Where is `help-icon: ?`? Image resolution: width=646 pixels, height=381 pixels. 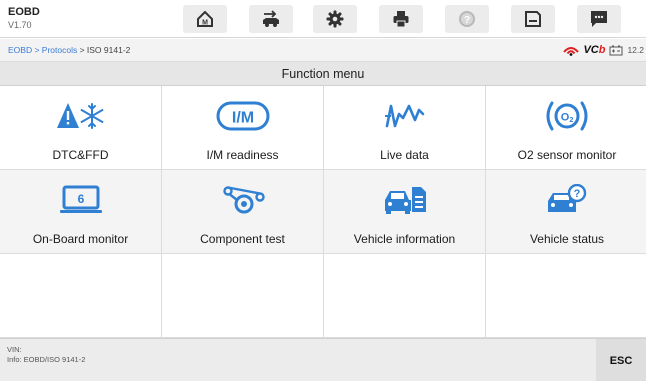
help-icon: ? is located at coordinates (467, 19).